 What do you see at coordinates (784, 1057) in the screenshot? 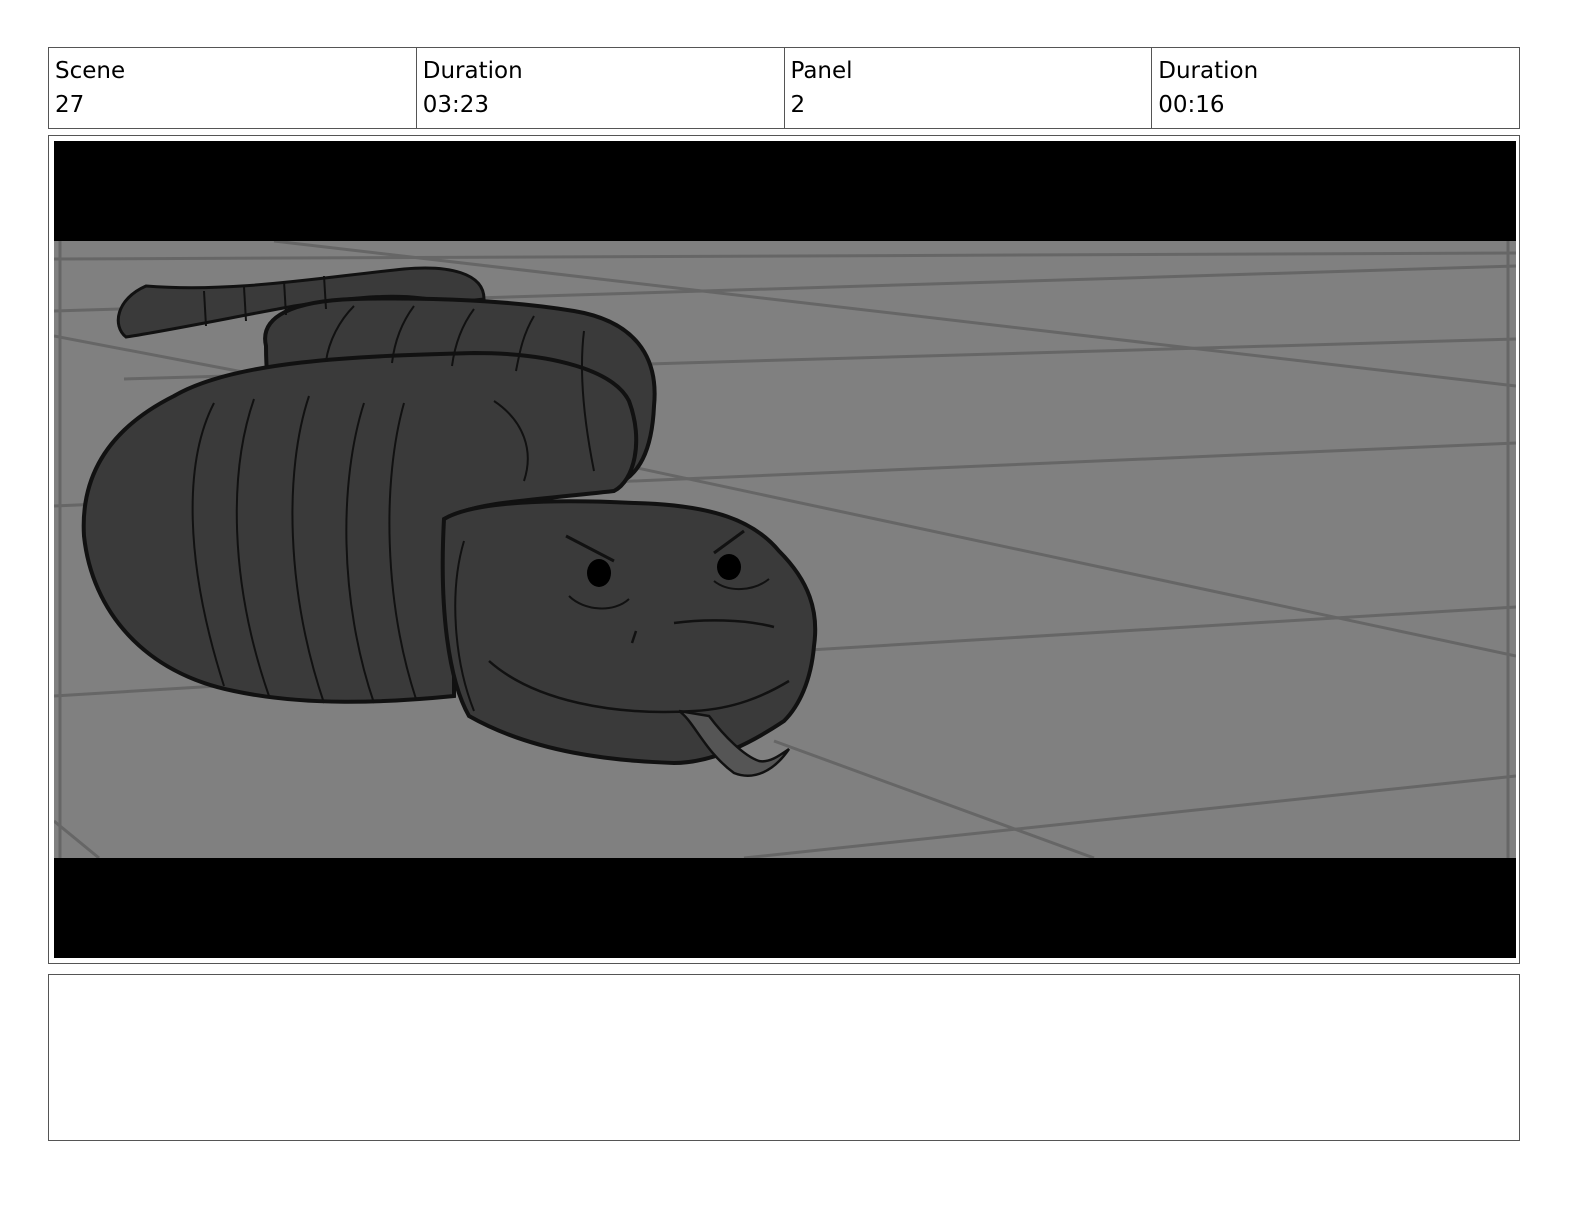
I see `panel-notes-box` at bounding box center [784, 1057].